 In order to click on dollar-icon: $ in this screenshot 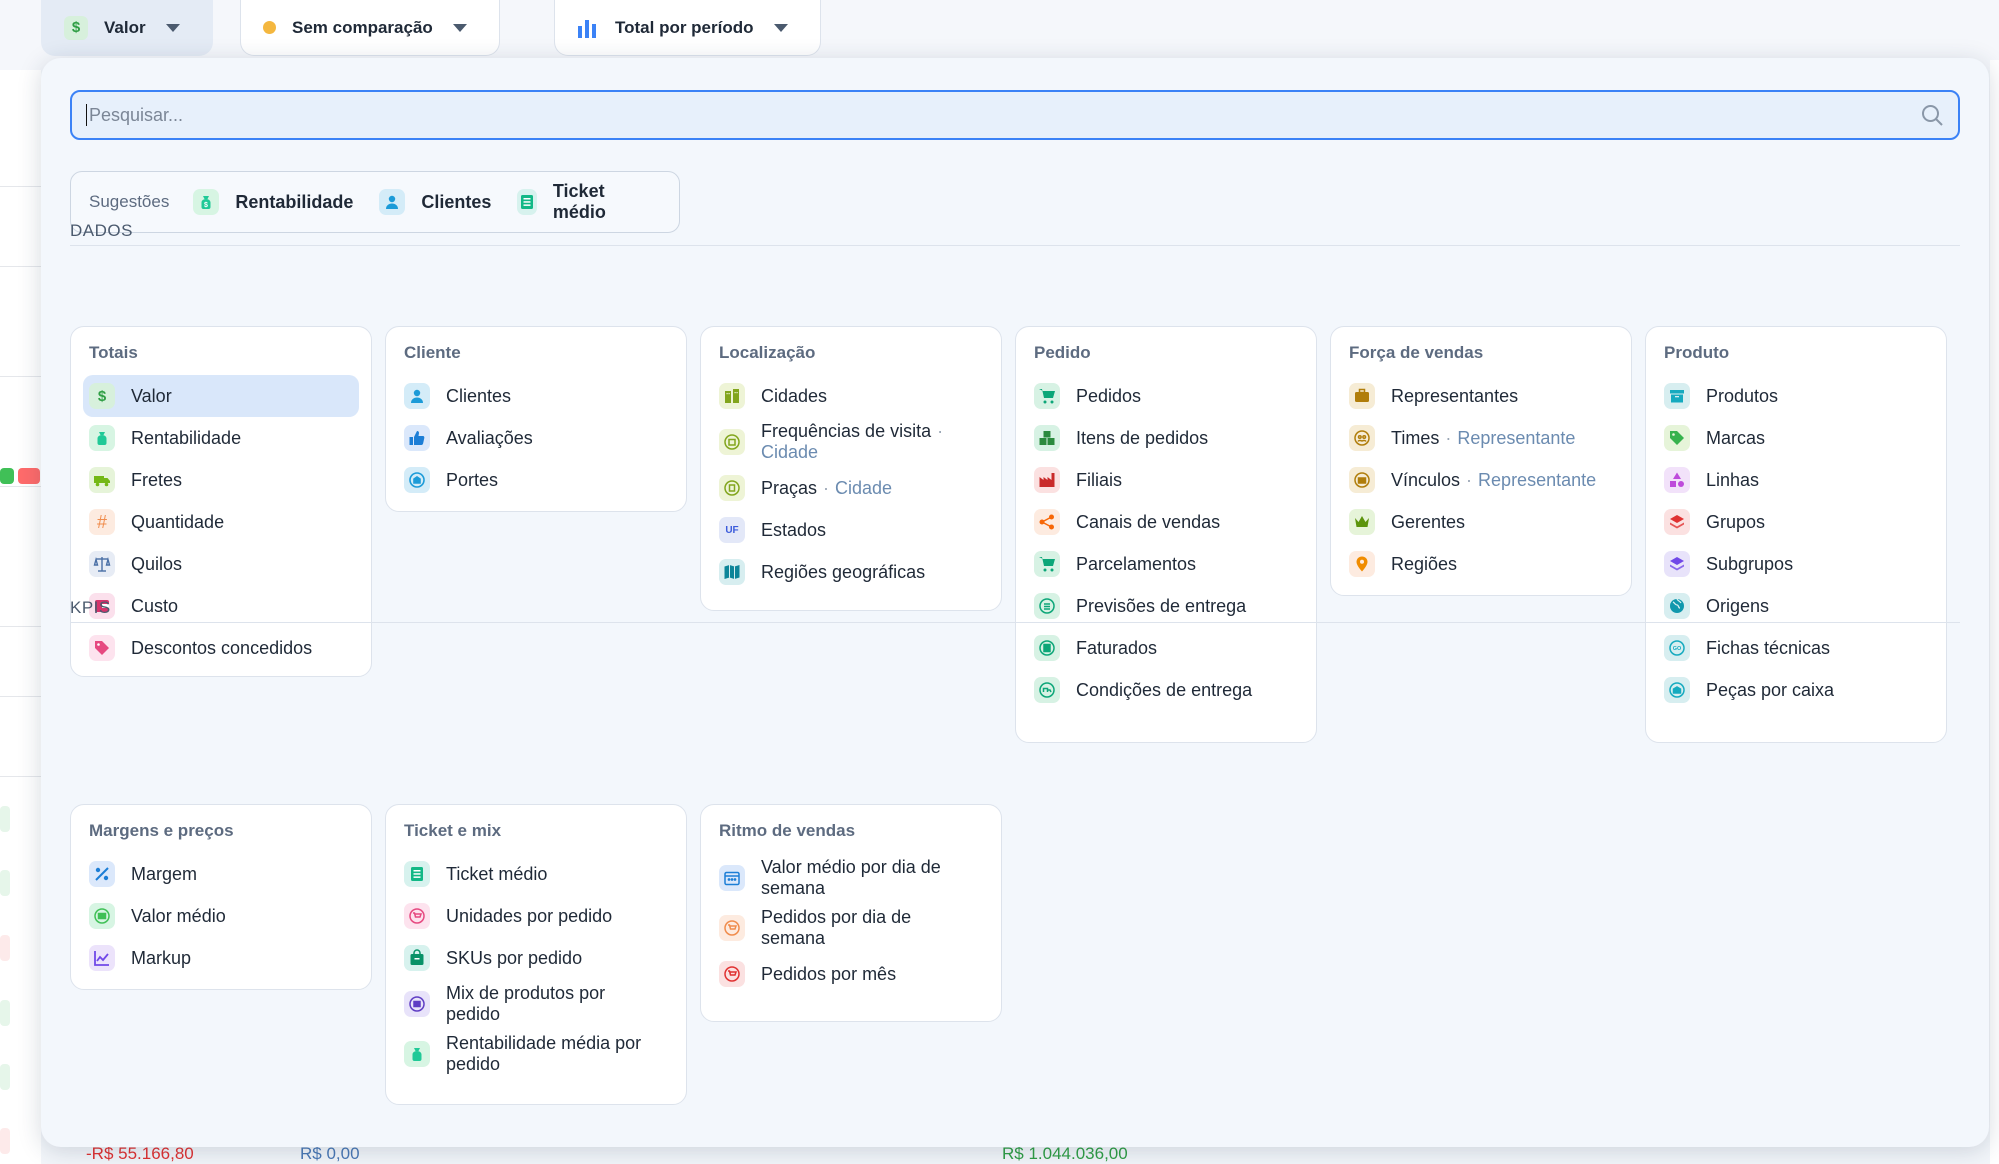, I will do `click(76, 27)`.